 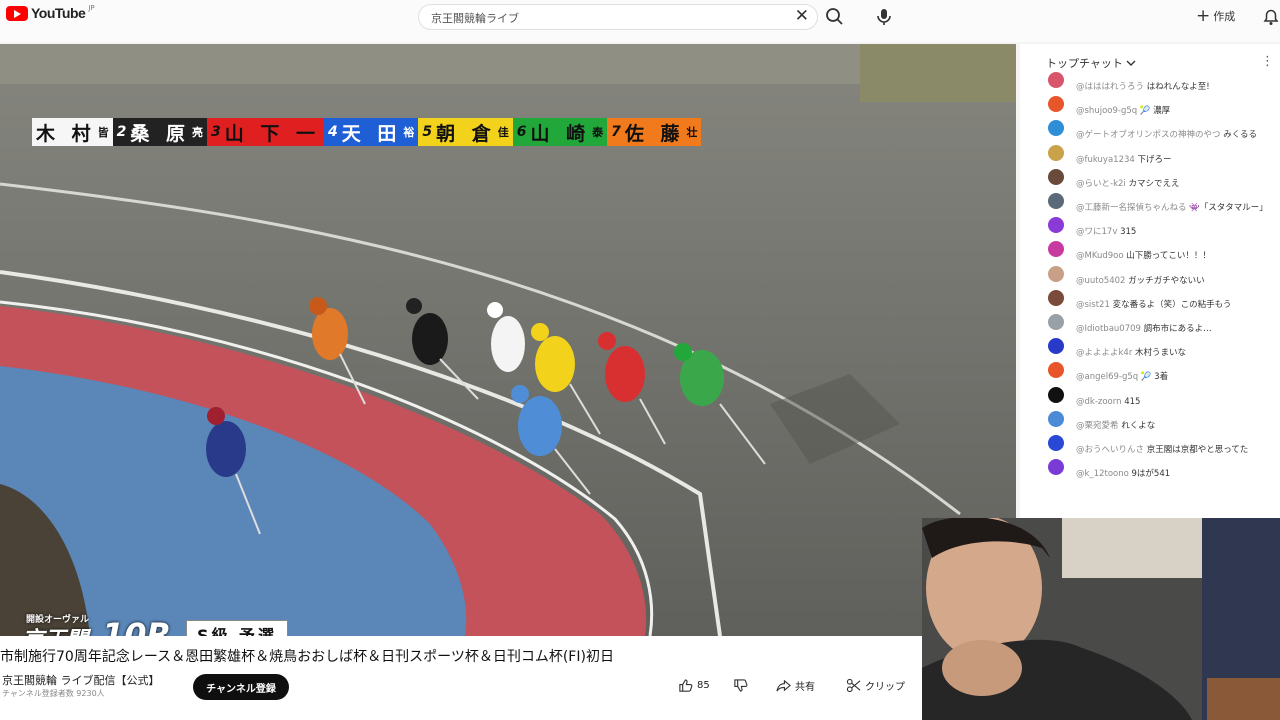 What do you see at coordinates (618, 17) in the screenshot?
I see `search-input: 京王閣競輪ライブ ✕` at bounding box center [618, 17].